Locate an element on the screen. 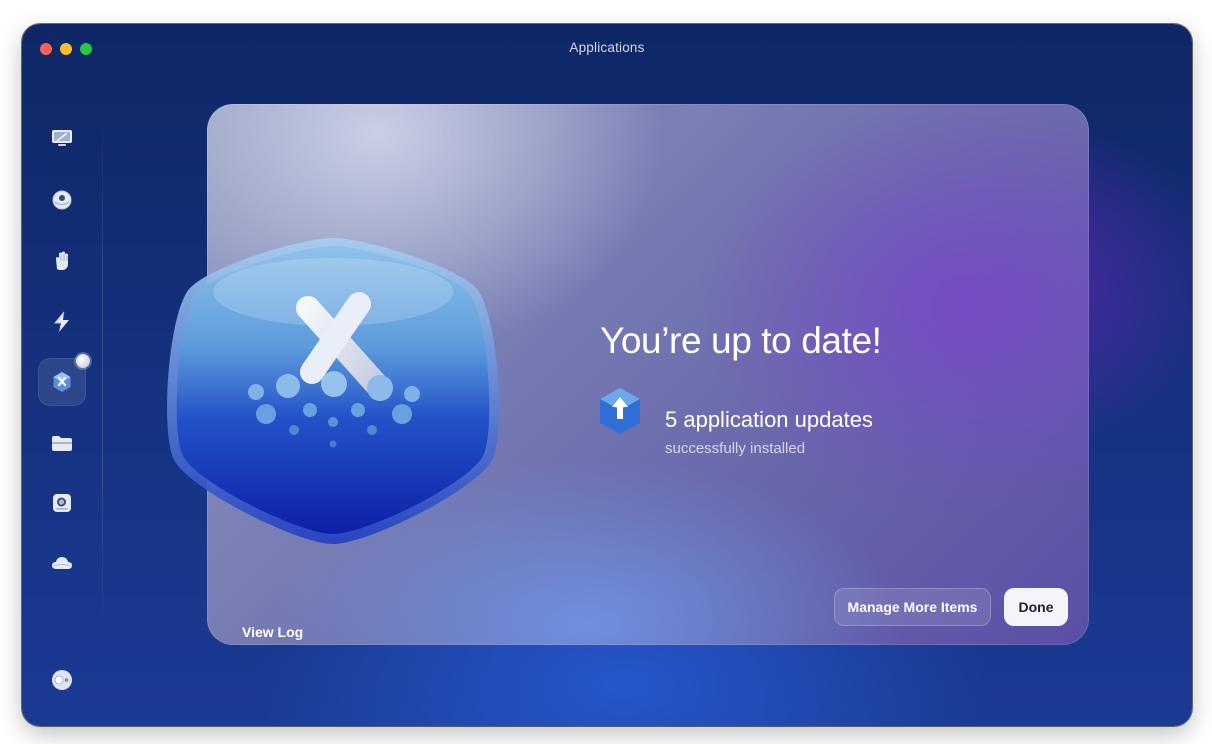  sidebar-item-protection is located at coordinates (62, 261).